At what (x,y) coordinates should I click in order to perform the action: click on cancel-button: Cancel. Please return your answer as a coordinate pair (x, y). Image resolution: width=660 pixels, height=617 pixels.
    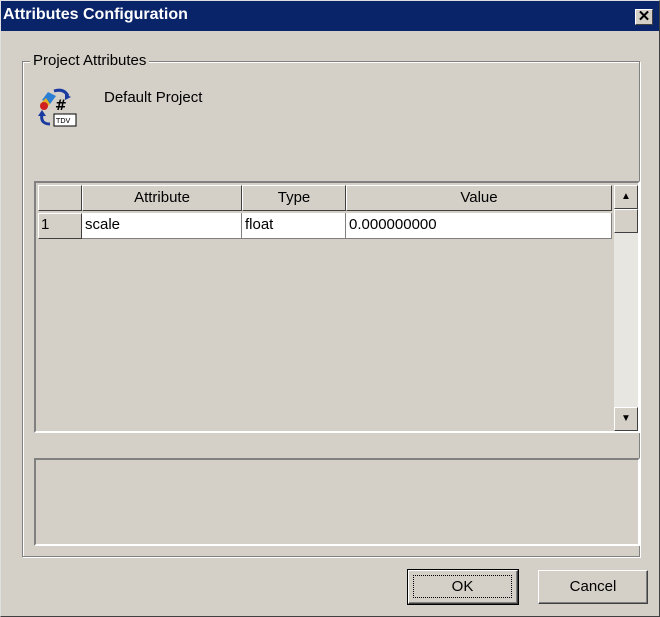
    Looking at the image, I should click on (593, 587).